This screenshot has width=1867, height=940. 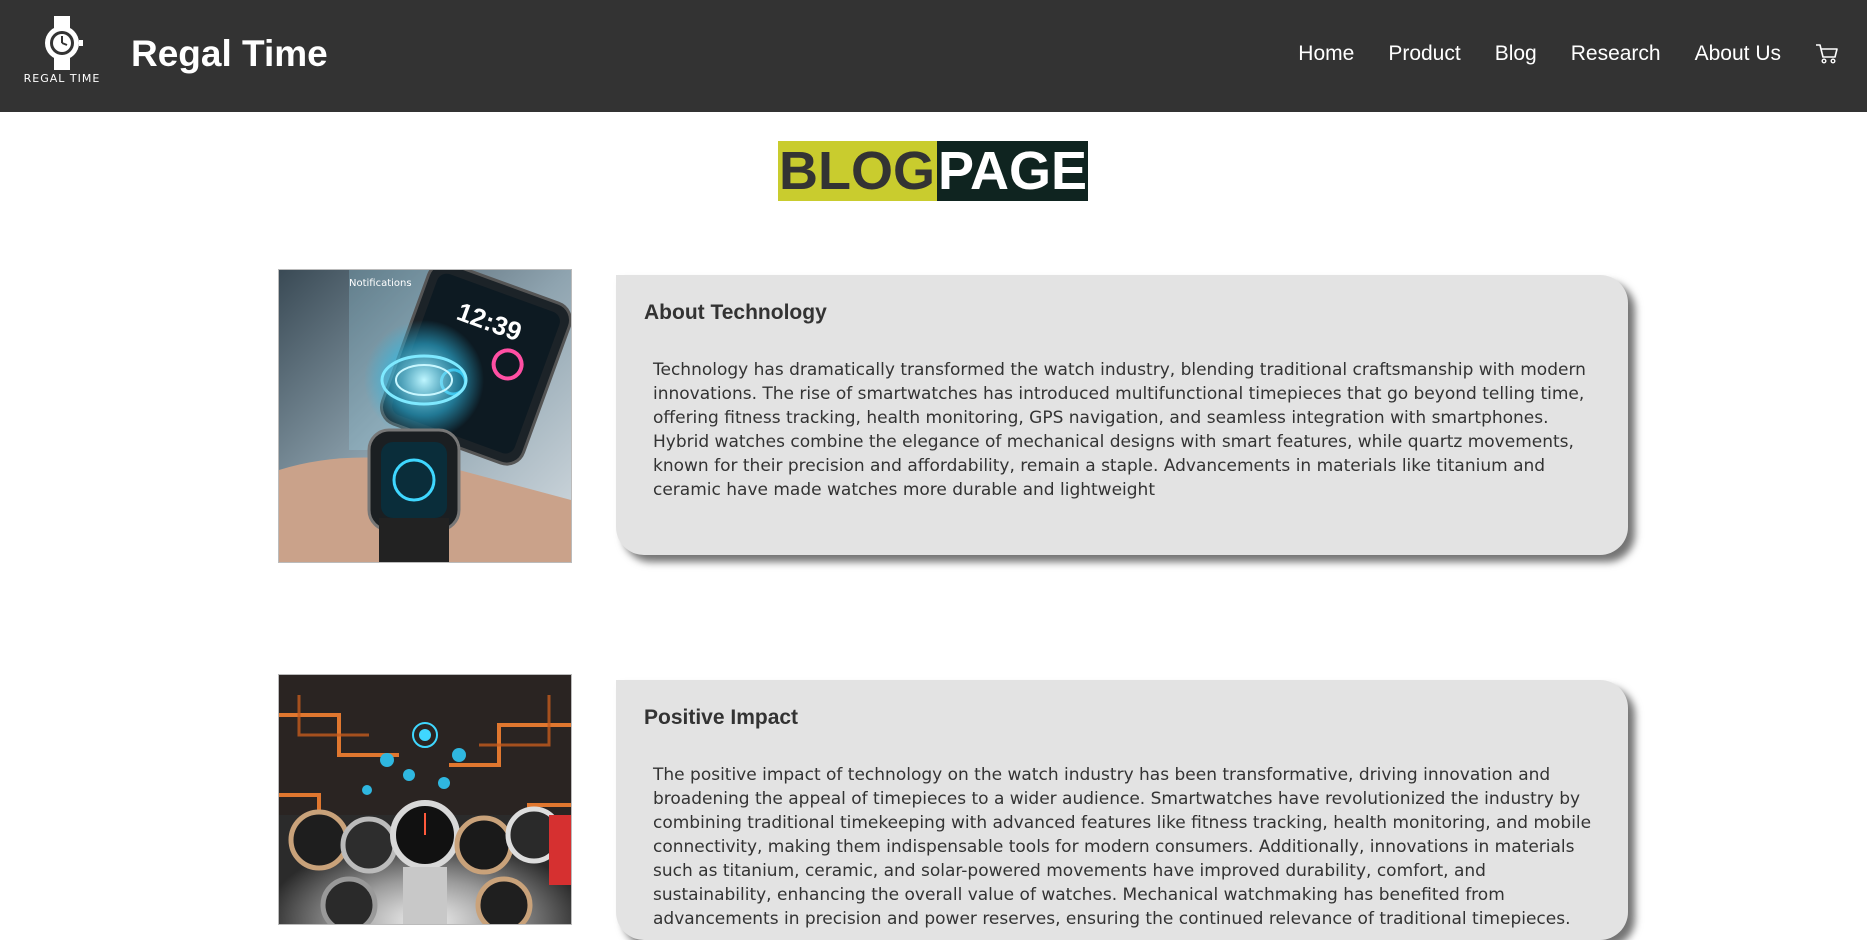 I want to click on page-title: BLOG PAGE, so click(x=933, y=171).